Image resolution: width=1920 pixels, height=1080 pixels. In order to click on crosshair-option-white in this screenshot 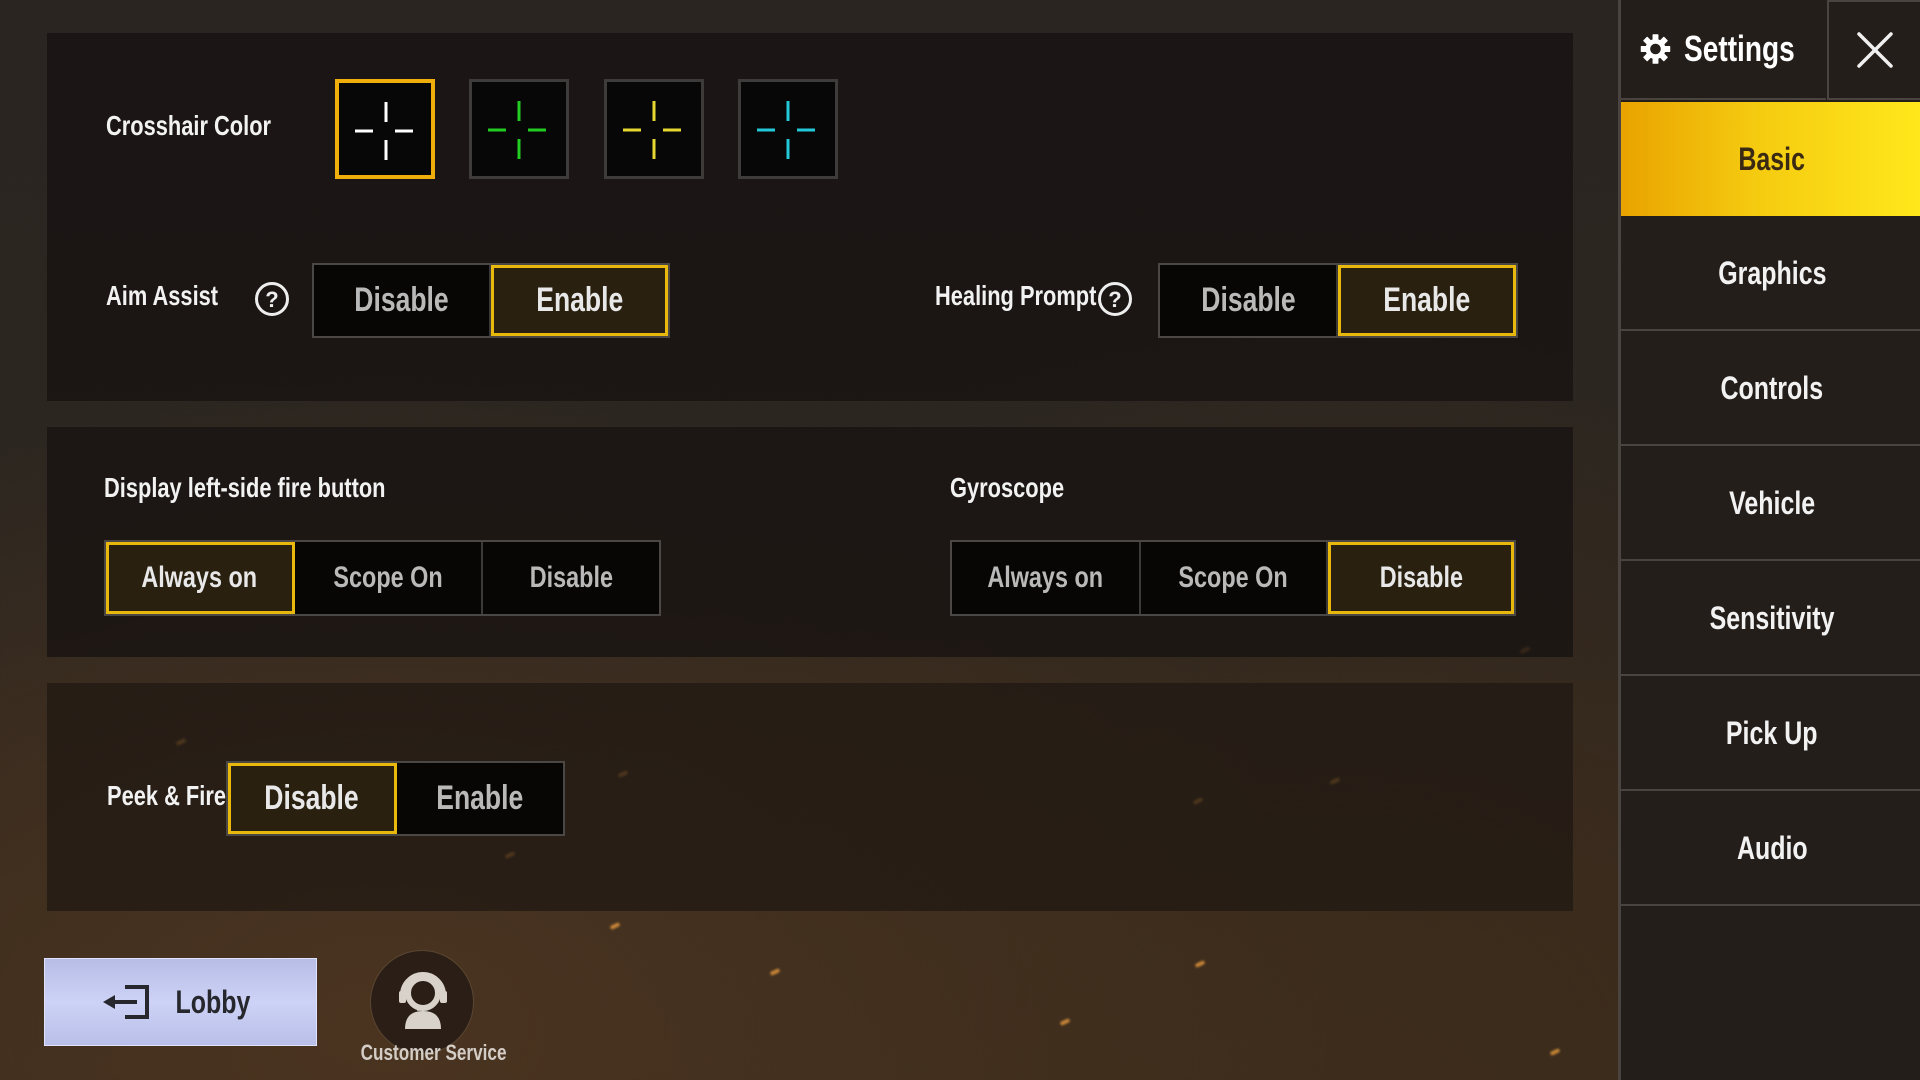, I will do `click(385, 129)`.